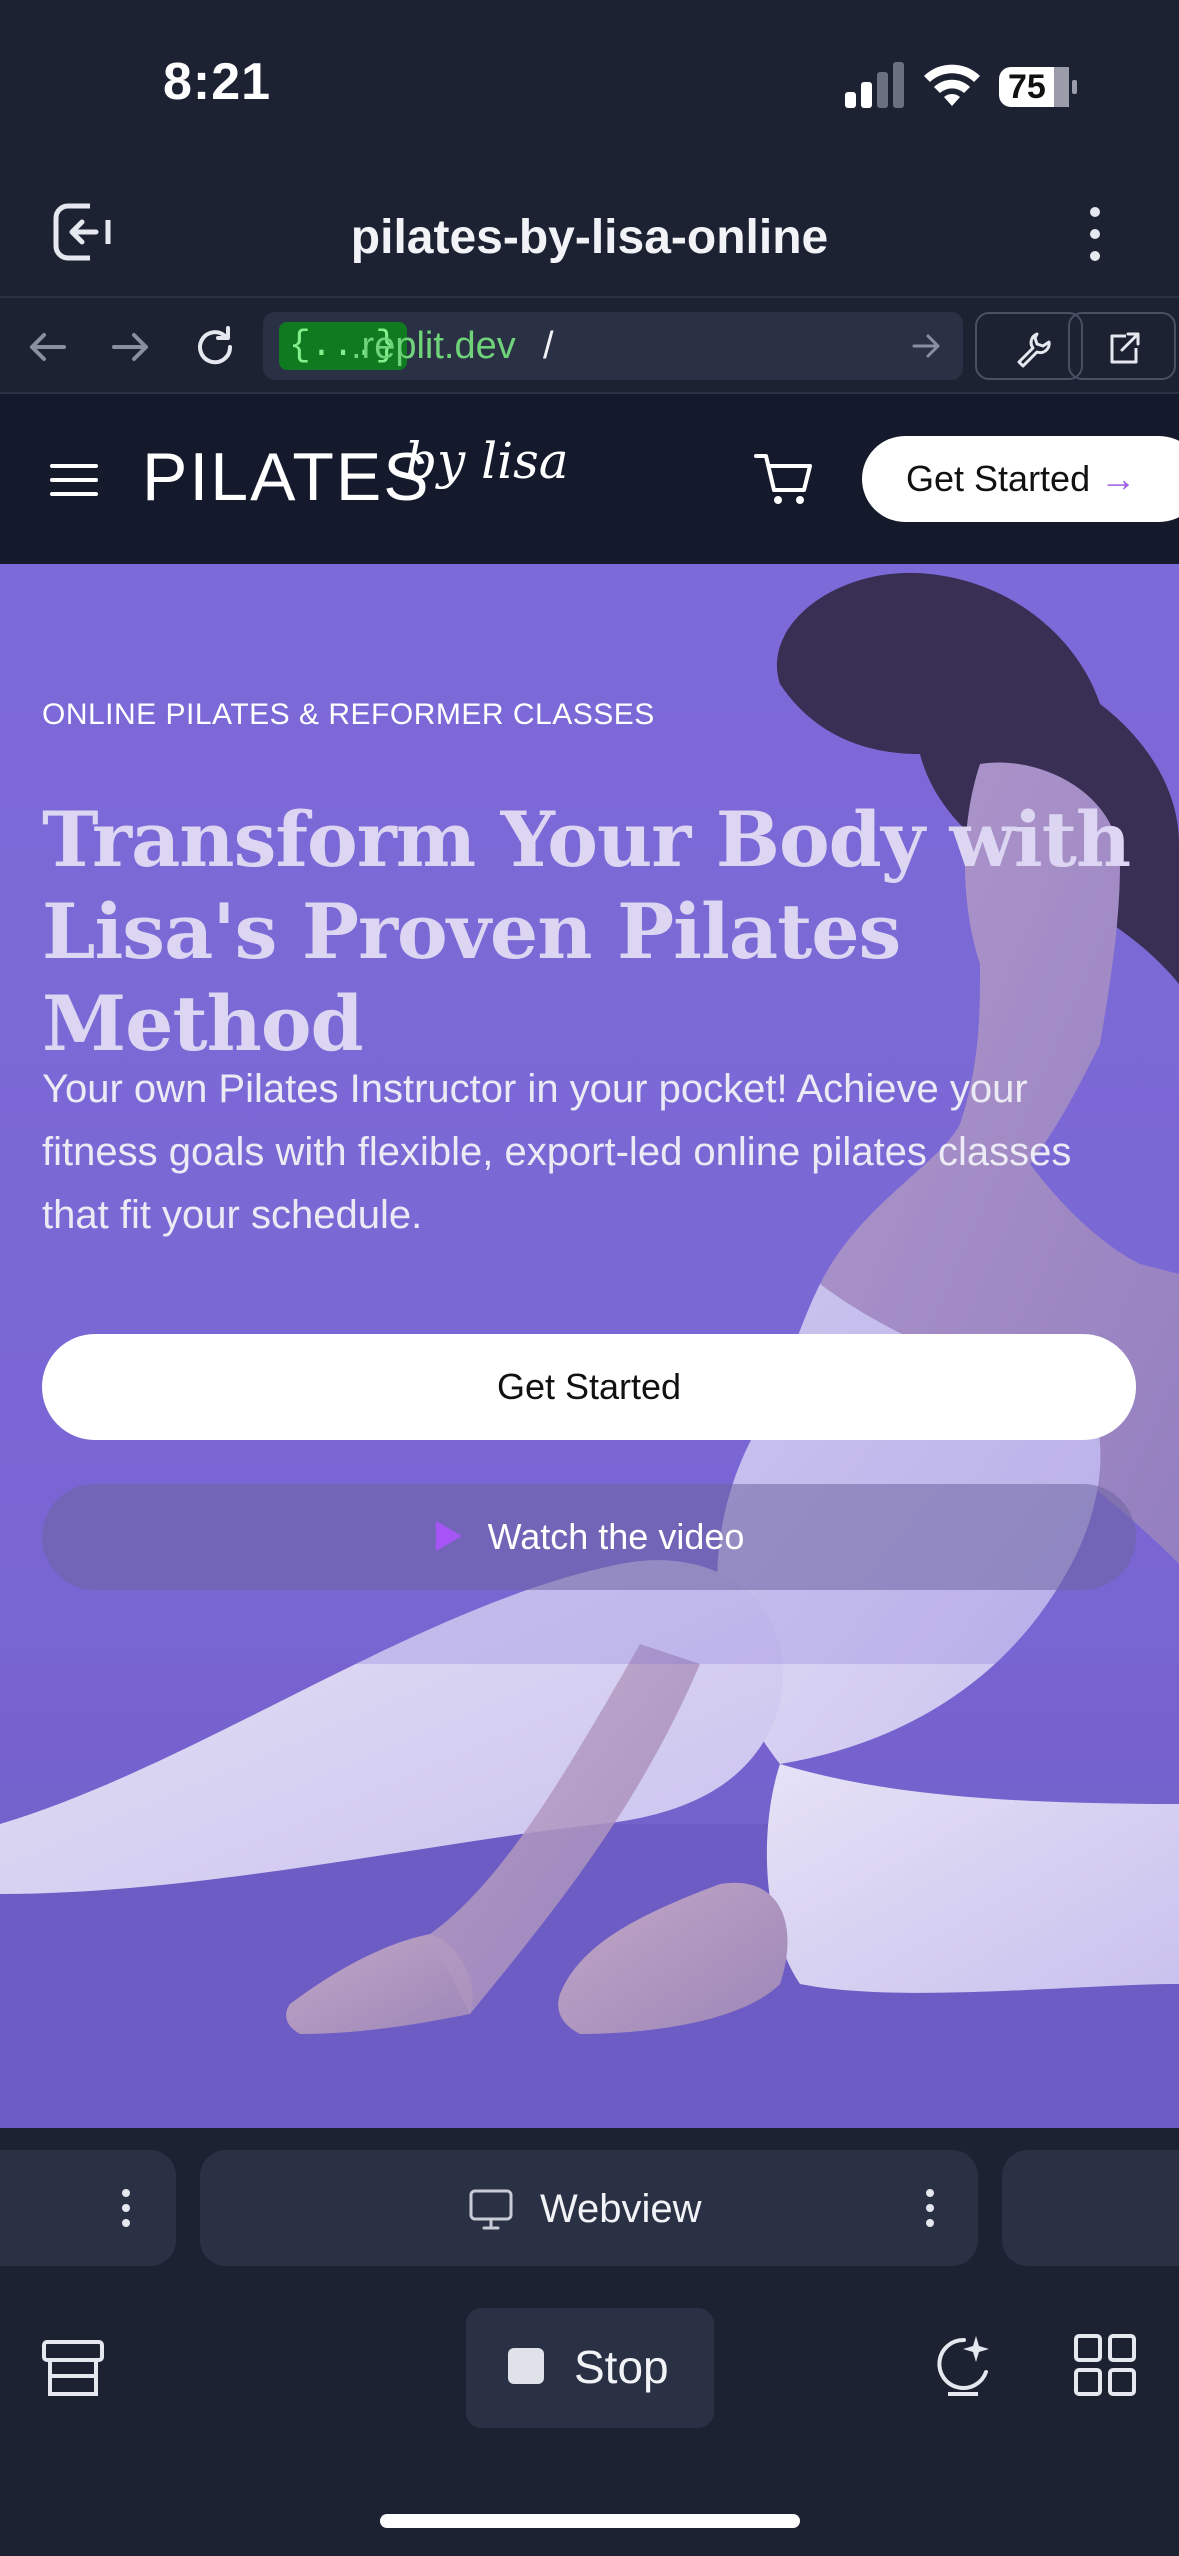 Image resolution: width=1179 pixels, height=2556 pixels. I want to click on home-indicator, so click(590, 2521).